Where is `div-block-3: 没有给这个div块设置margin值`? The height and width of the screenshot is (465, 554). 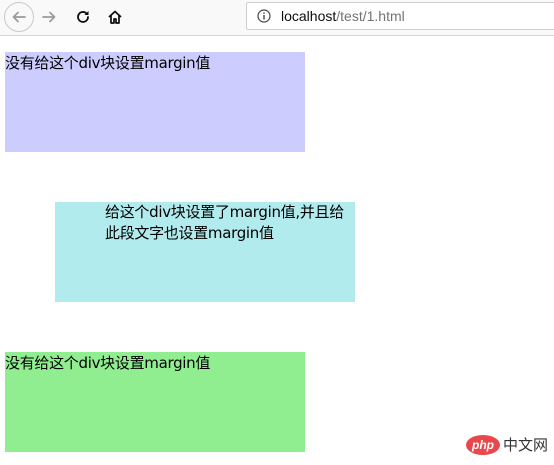
div-block-3: 没有给这个div块设置margin值 is located at coordinates (155, 402).